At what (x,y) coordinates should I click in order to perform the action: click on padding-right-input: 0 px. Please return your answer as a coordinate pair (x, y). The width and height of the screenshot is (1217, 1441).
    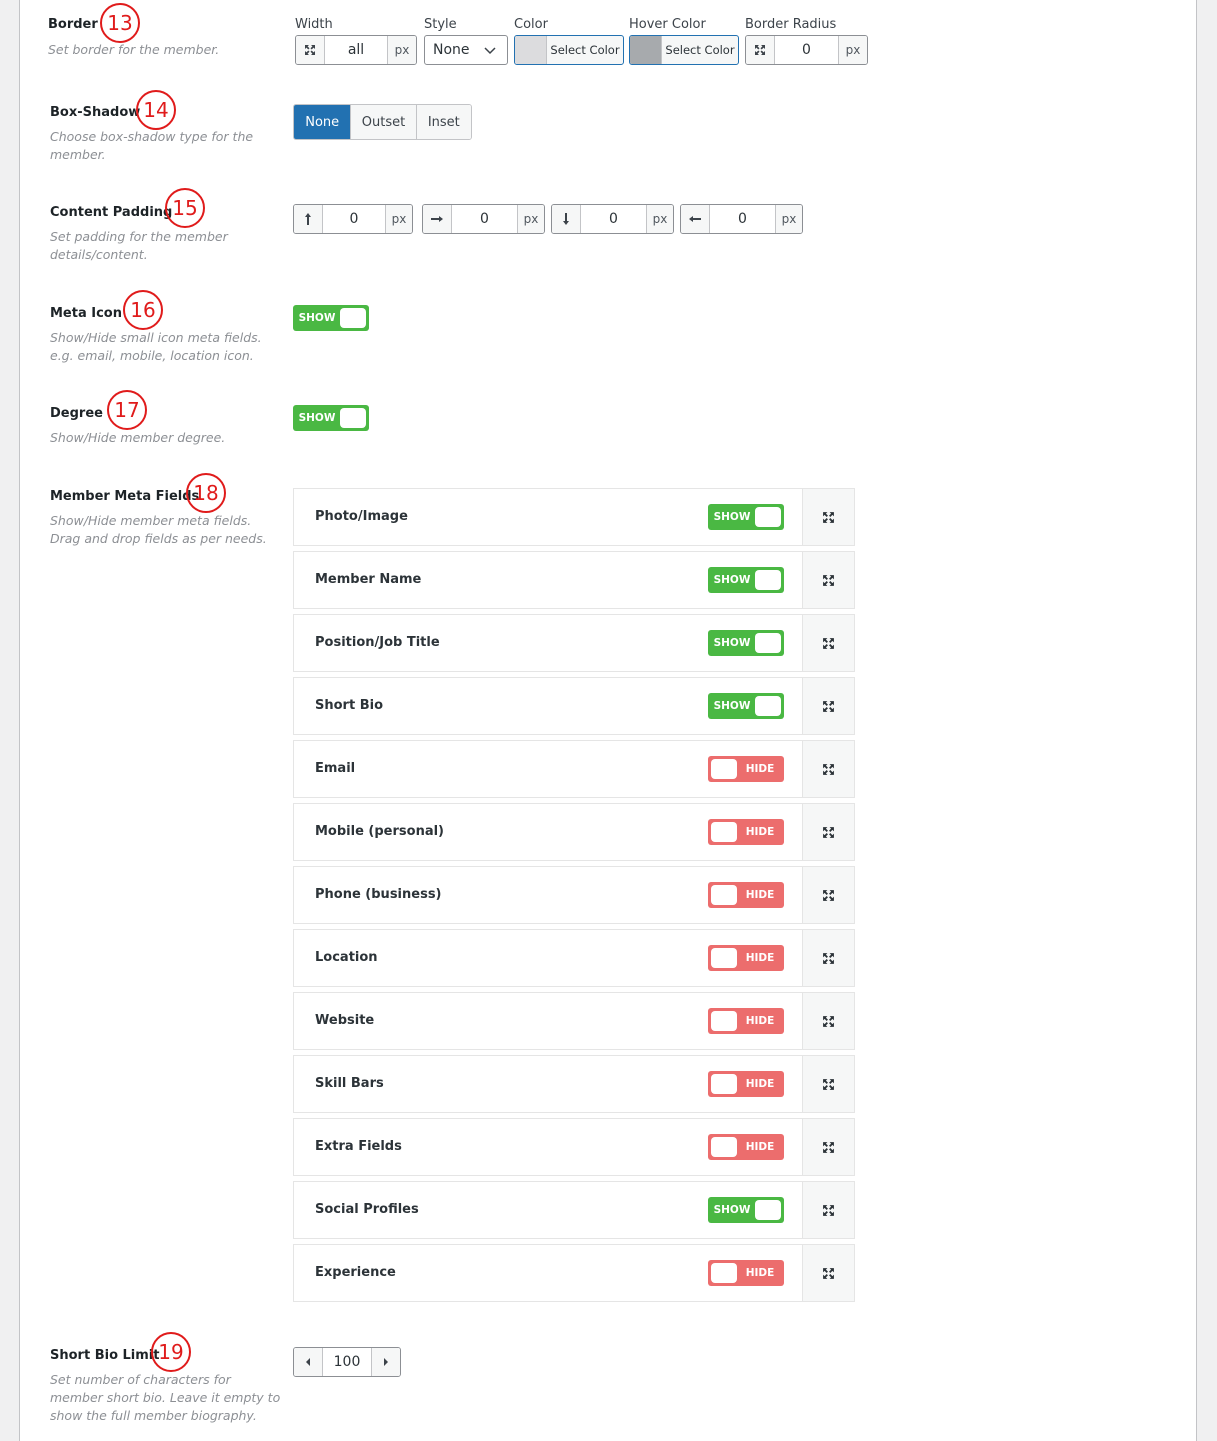
    Looking at the image, I should click on (483, 219).